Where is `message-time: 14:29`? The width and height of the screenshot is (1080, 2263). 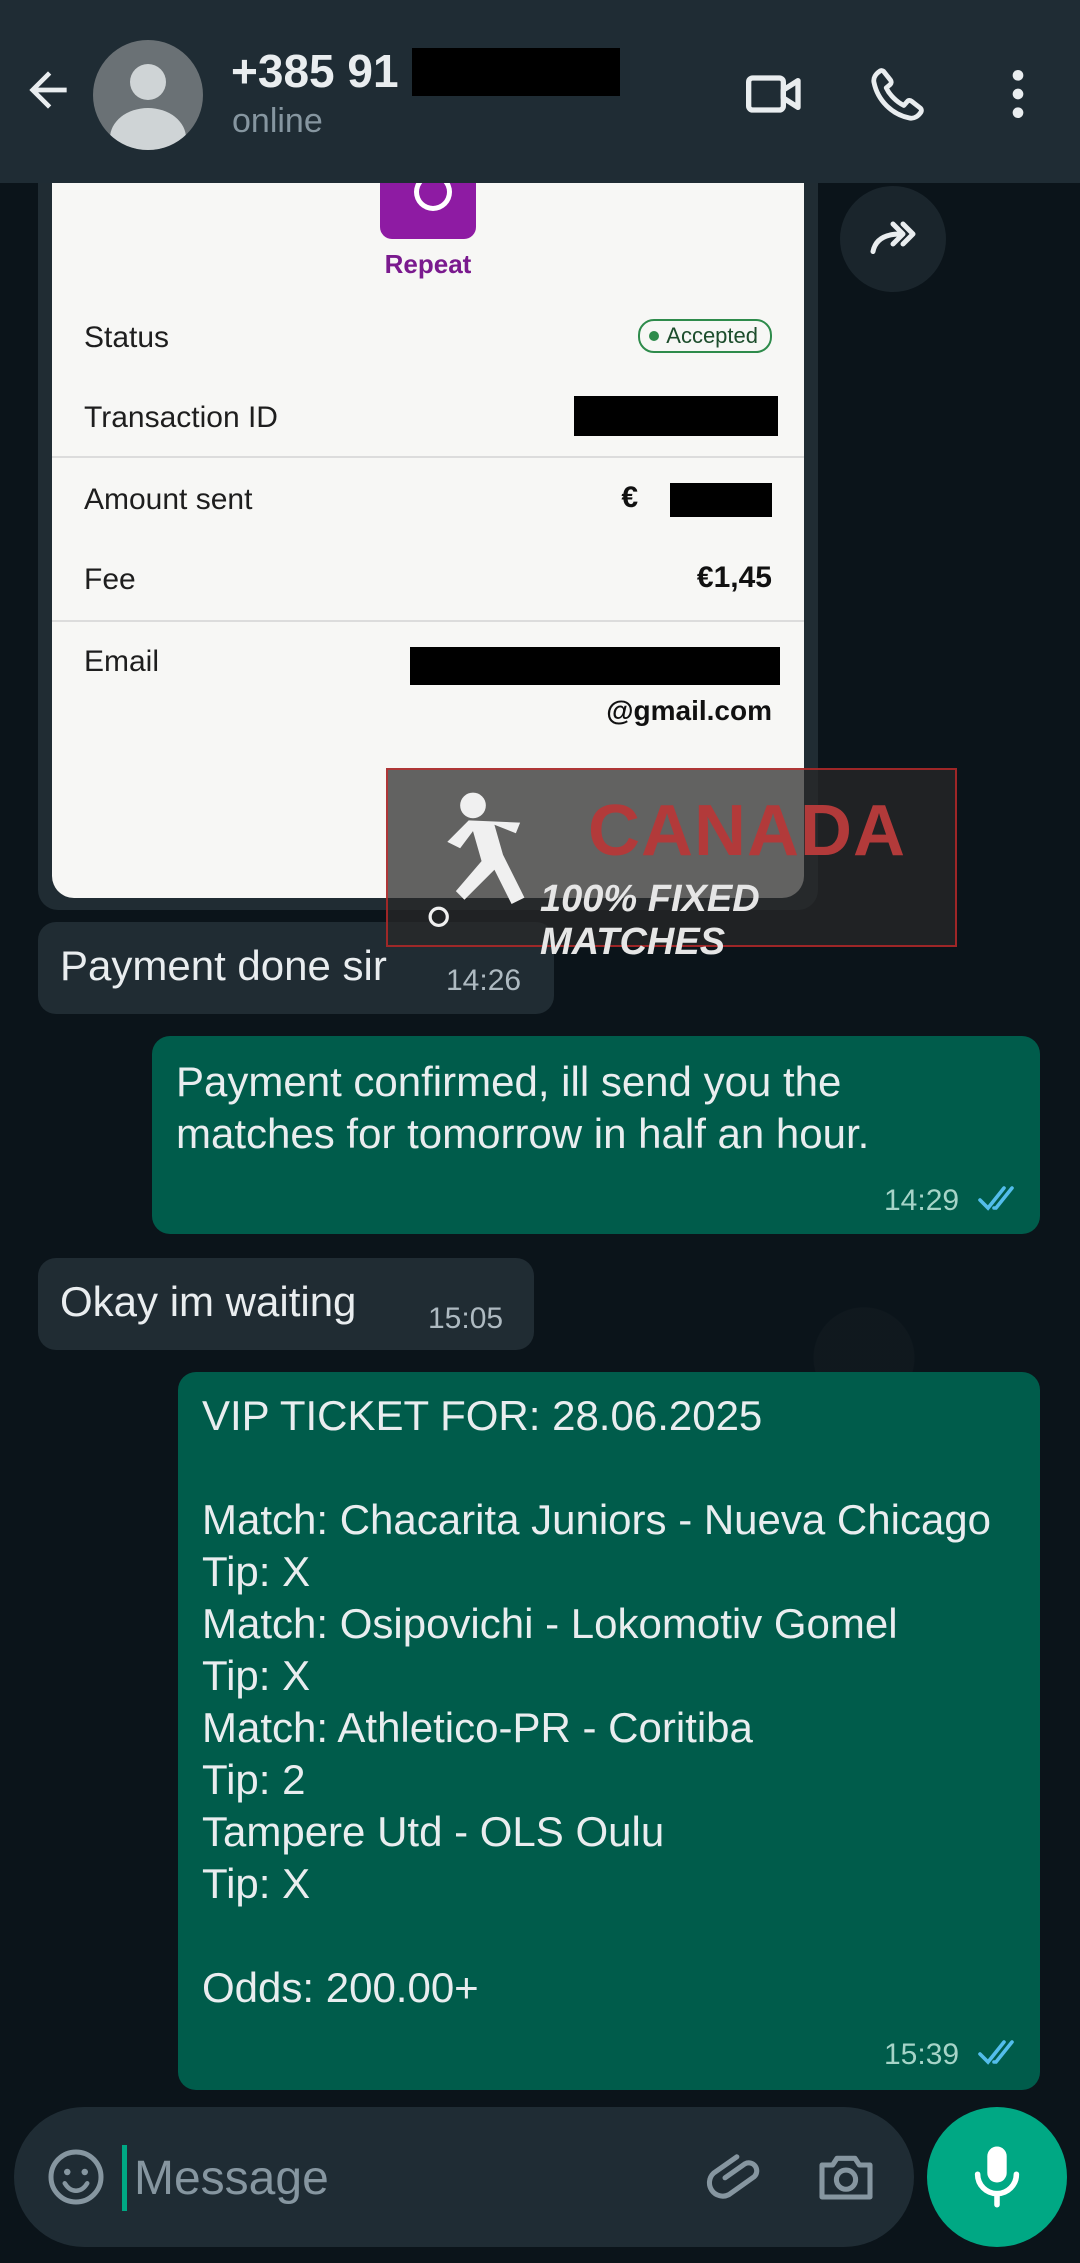
message-time: 14:29 is located at coordinates (922, 1200).